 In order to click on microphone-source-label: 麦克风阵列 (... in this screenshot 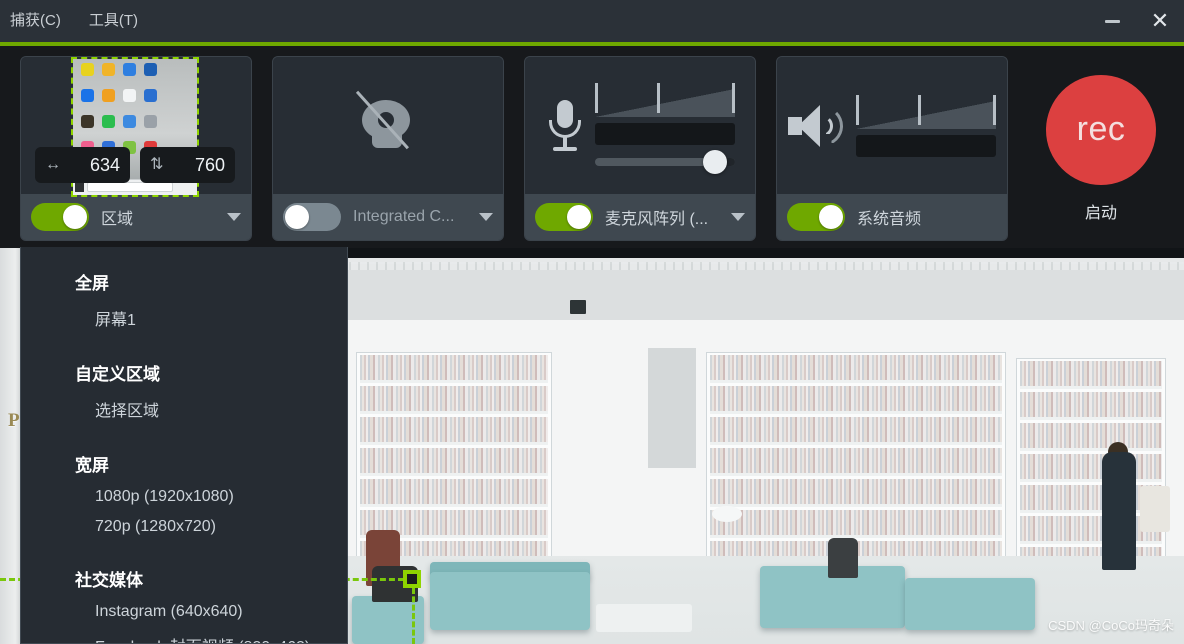, I will do `click(657, 219)`.